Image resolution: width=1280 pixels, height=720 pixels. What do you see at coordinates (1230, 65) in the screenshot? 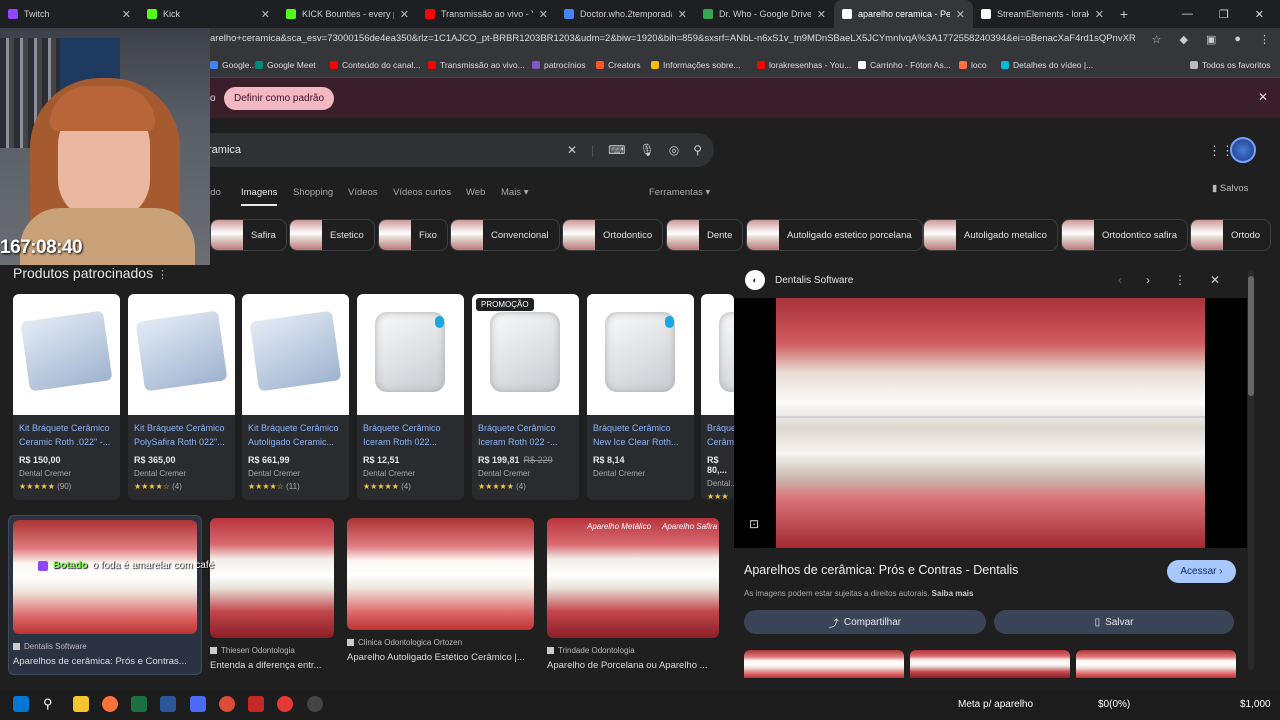
I see `bookmark-item: Todos os favoritos` at bounding box center [1230, 65].